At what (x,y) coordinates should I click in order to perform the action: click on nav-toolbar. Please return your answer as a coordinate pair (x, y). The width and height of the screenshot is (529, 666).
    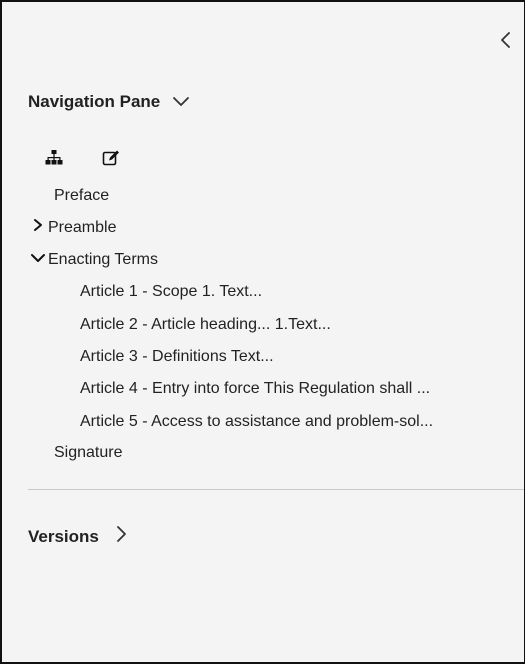
    Looking at the image, I should click on (82, 158).